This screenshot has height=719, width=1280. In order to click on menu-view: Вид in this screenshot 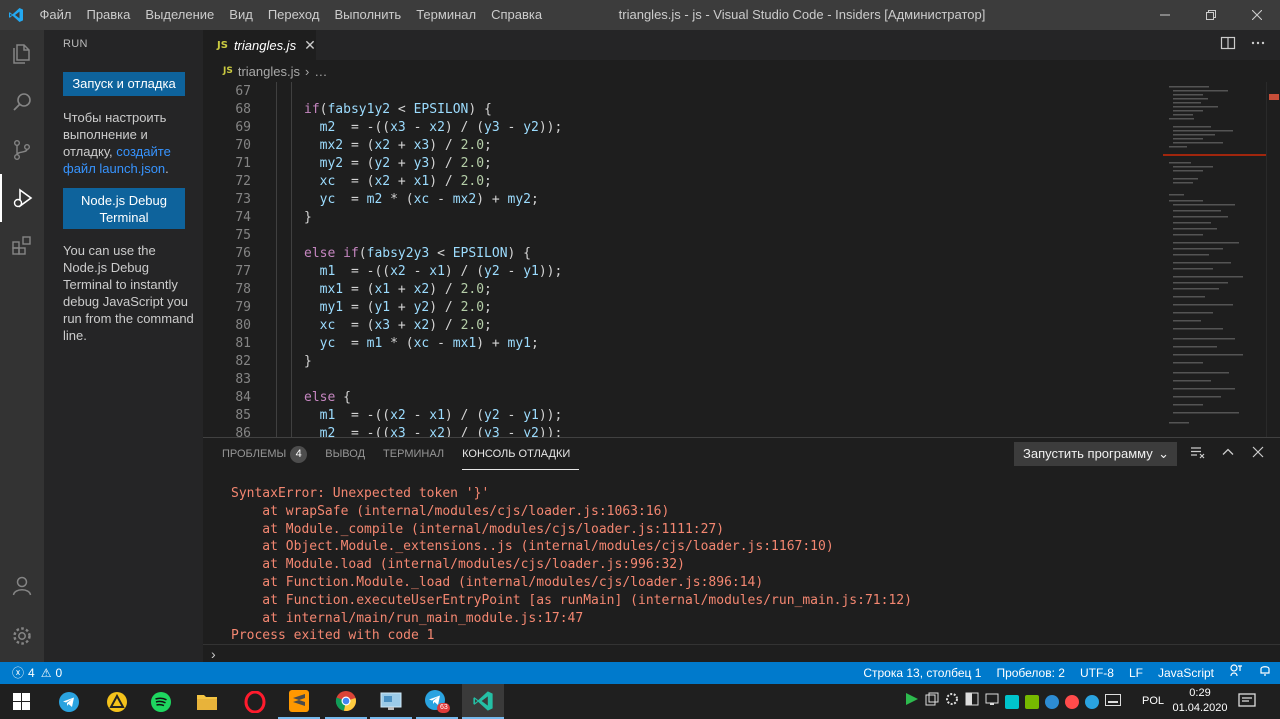, I will do `click(241, 15)`.